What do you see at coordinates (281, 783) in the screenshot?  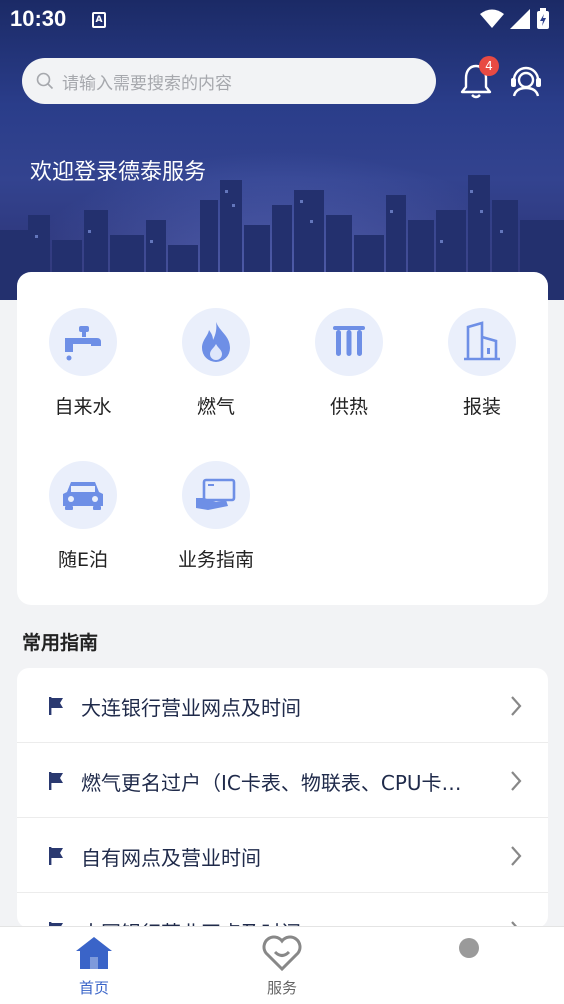 I see `guide-item-text: 燃气更名过户（IC卡表、物联表、CPU卡表）` at bounding box center [281, 783].